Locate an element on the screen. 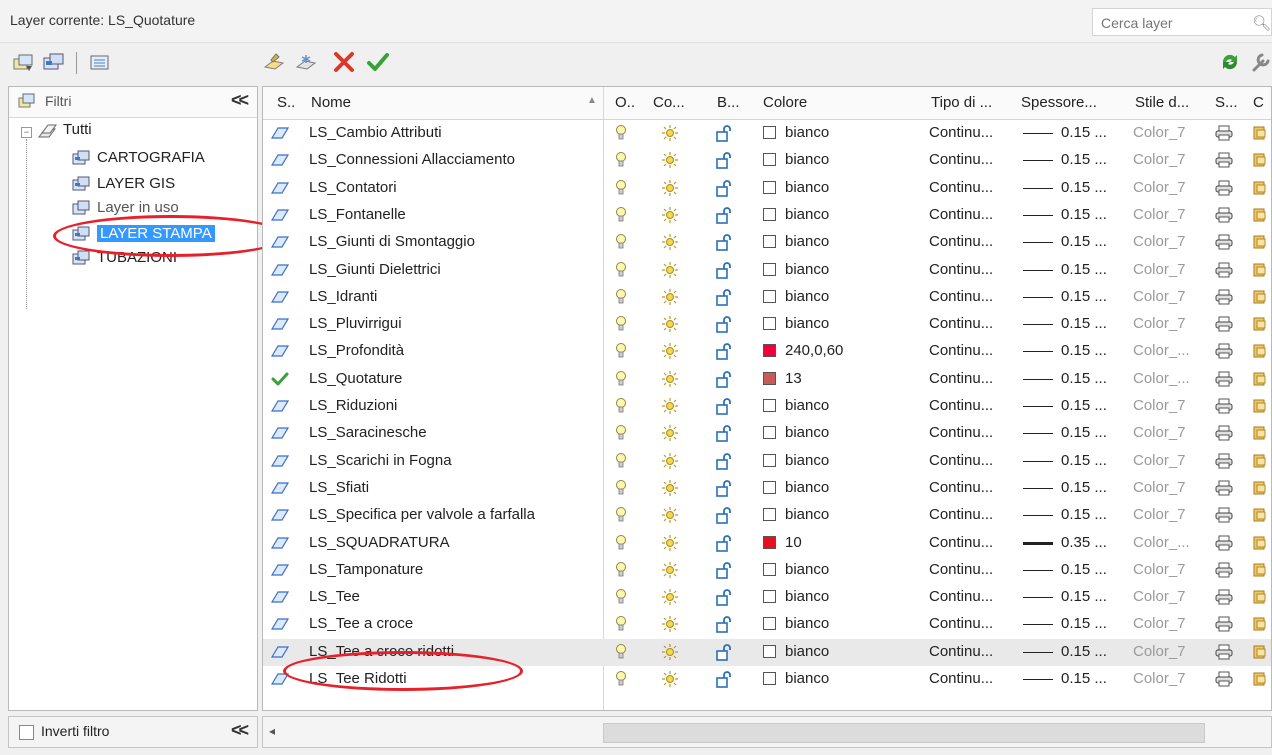 This screenshot has width=1272, height=755. search-input is located at coordinates (1166, 23).